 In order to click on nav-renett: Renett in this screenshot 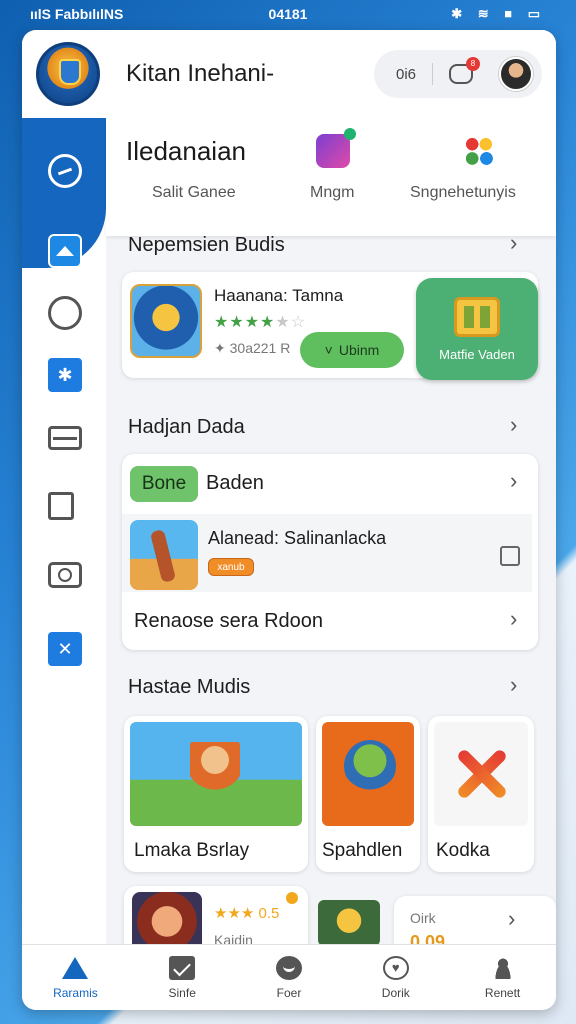, I will do `click(502, 977)`.